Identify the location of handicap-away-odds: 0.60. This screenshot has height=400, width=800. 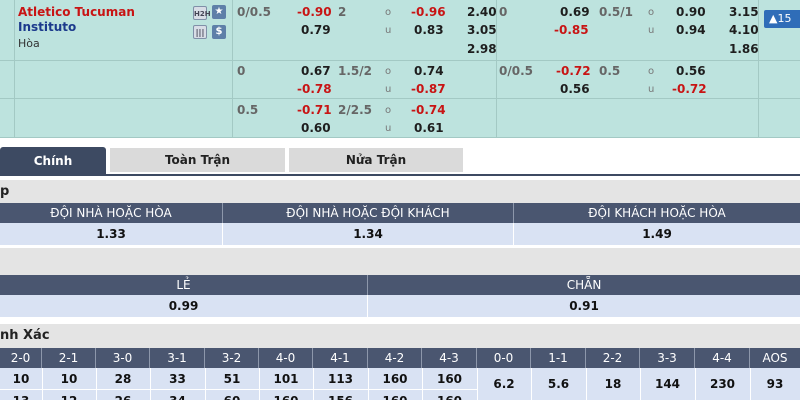
(316, 128).